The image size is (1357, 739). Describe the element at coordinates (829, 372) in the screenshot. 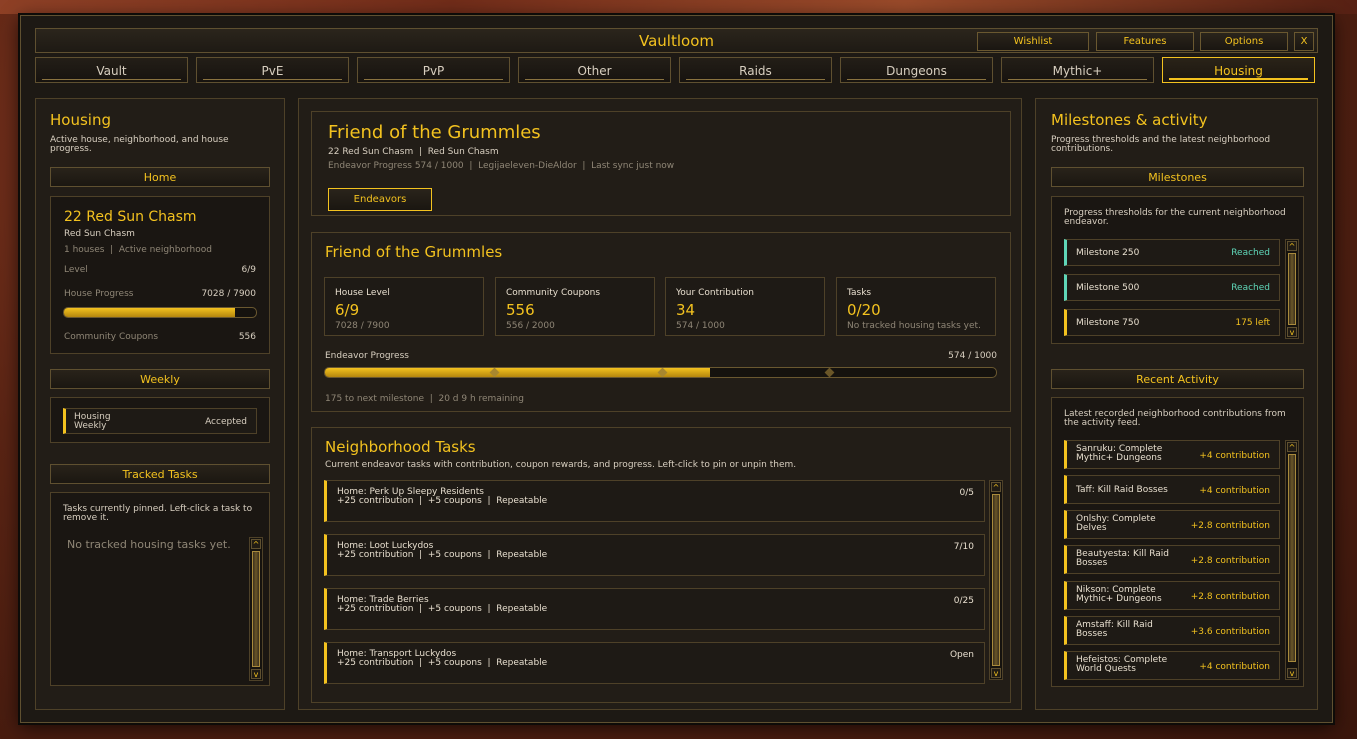

I see `milestone-marker-icon` at that location.